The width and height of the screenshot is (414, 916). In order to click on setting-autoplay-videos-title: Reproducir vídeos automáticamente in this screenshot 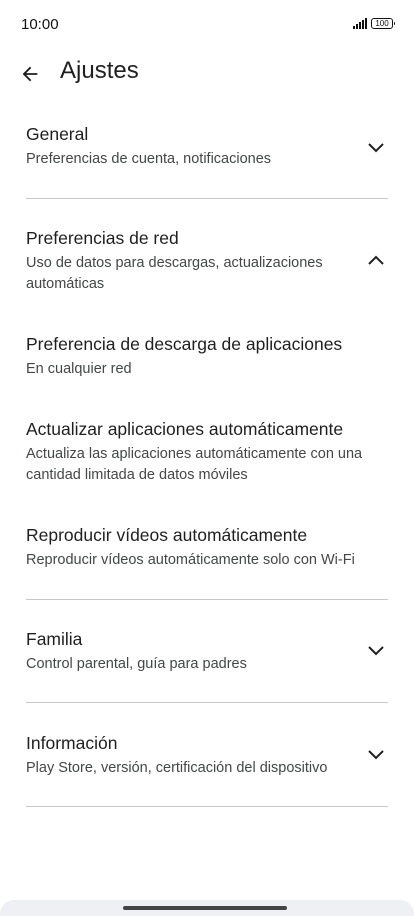, I will do `click(167, 535)`.